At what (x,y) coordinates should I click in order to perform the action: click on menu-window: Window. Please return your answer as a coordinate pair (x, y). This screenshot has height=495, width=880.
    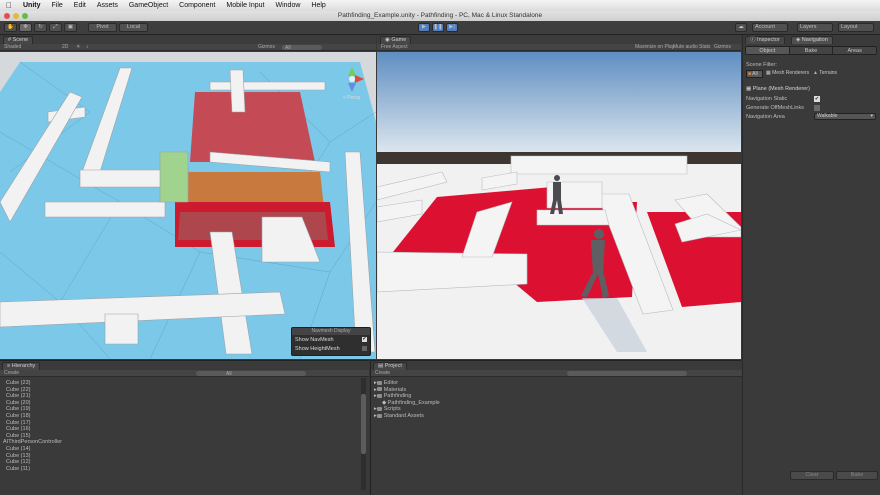
    Looking at the image, I should click on (288, 5).